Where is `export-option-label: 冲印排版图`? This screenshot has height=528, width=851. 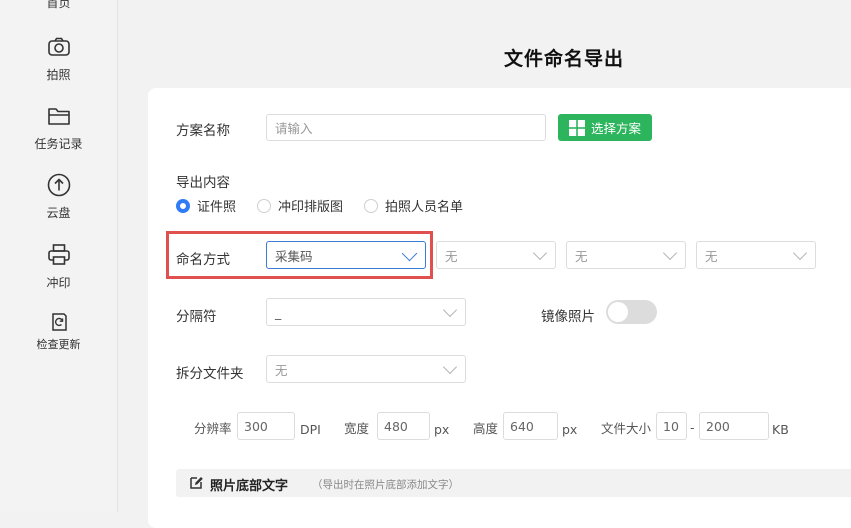
export-option-label: 冲印排版图 is located at coordinates (311, 207).